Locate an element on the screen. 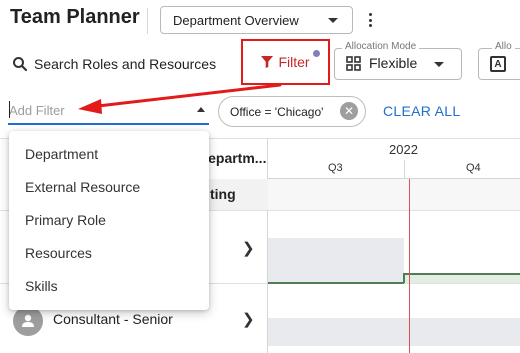 Image resolution: width=520 pixels, height=353 pixels. menu-item-skills: Skills is located at coordinates (109, 286).